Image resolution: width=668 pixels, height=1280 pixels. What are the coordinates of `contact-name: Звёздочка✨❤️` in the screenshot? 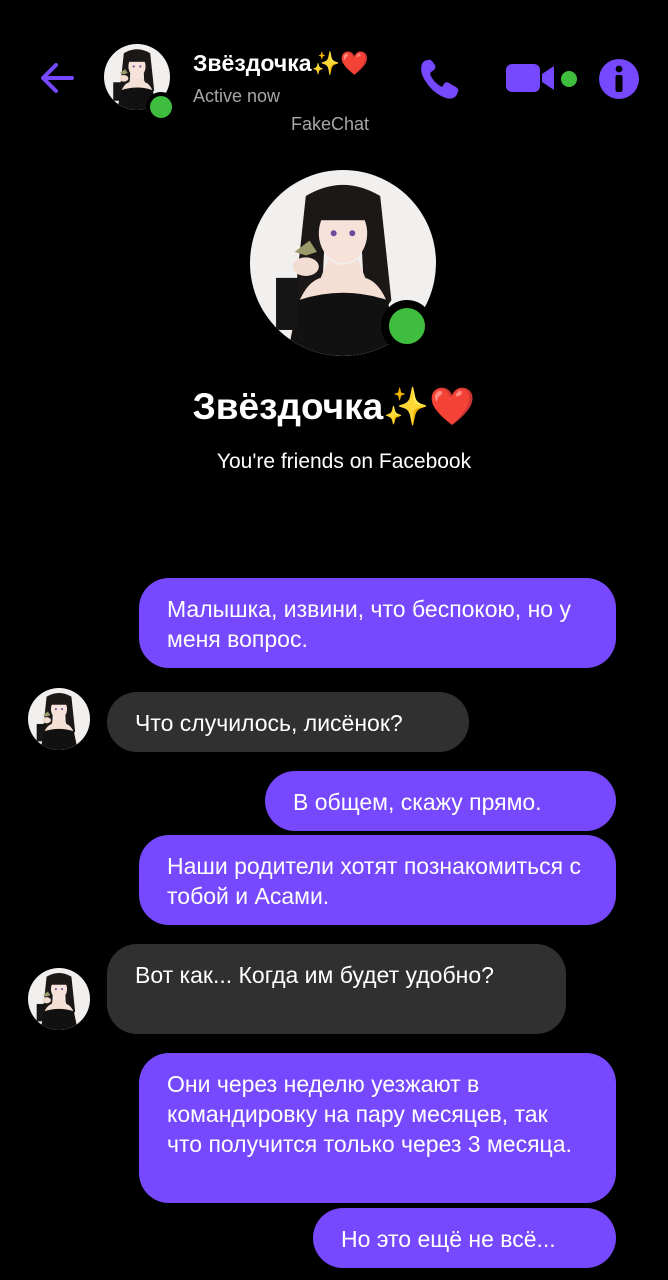 It's located at (281, 63).